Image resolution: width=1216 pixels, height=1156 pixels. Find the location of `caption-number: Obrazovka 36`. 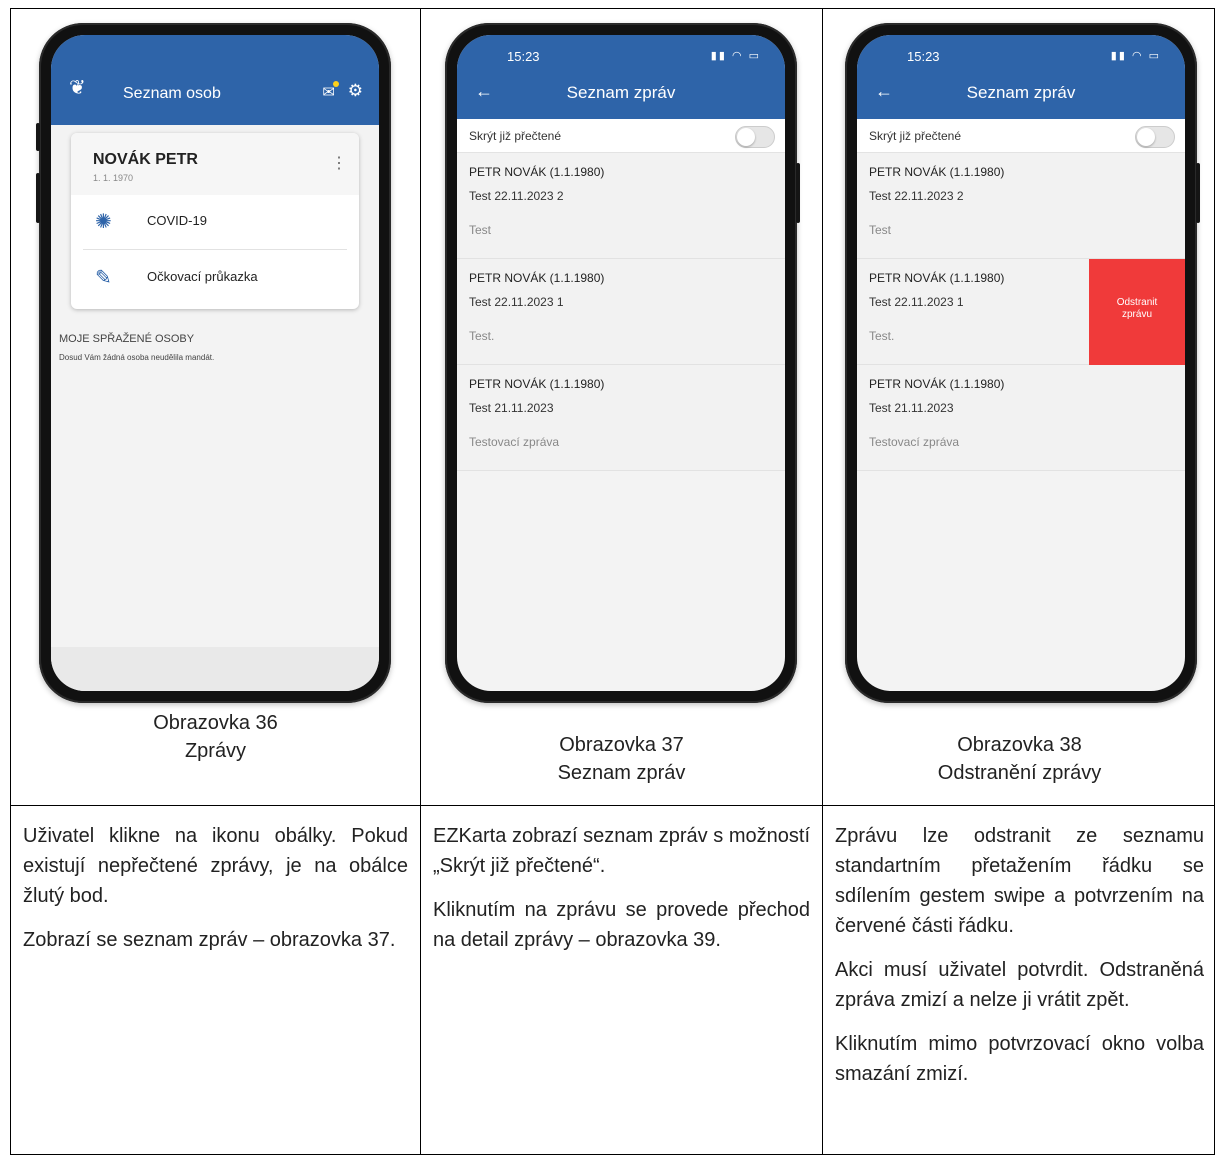

caption-number: Obrazovka 36 is located at coordinates (215, 723).